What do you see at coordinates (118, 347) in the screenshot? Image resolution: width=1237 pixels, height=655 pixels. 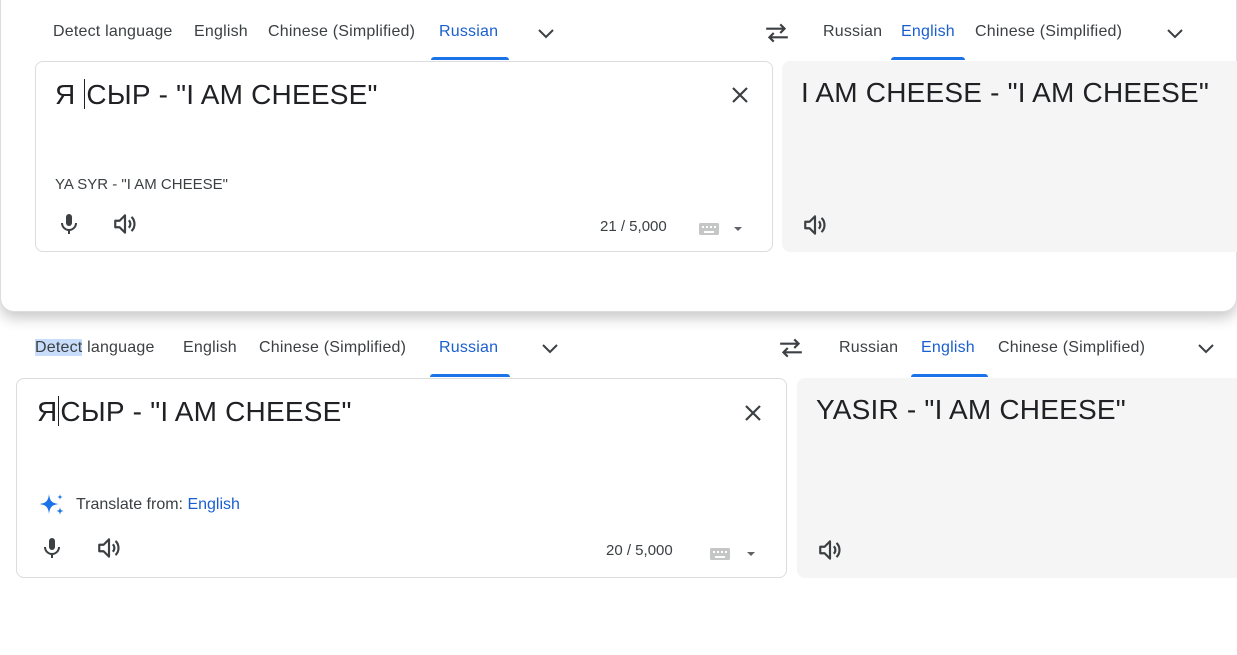 I see `detect-language-rest: language` at bounding box center [118, 347].